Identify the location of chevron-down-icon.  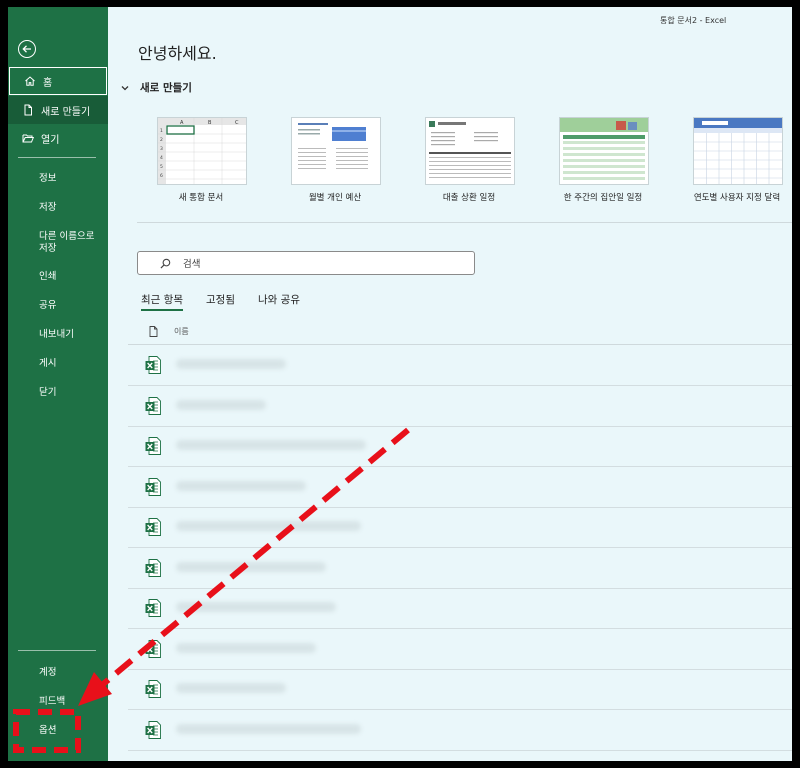
(125, 87).